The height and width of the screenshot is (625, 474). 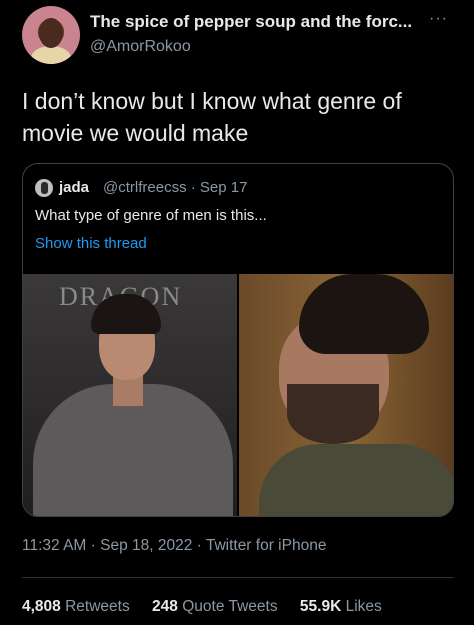 I want to click on quote-tweets-label: Quote Tweets, so click(x=230, y=606).